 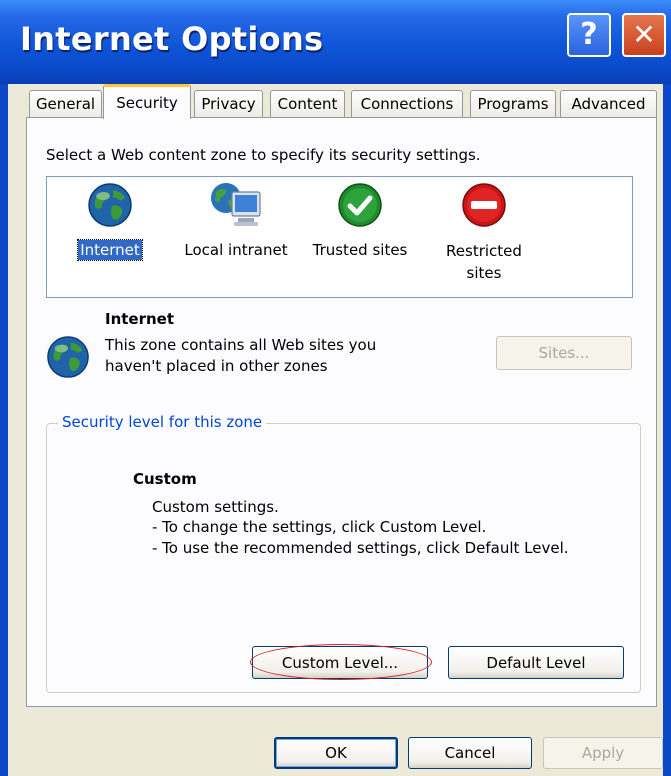 I want to click on tab-security: Security, so click(x=147, y=101).